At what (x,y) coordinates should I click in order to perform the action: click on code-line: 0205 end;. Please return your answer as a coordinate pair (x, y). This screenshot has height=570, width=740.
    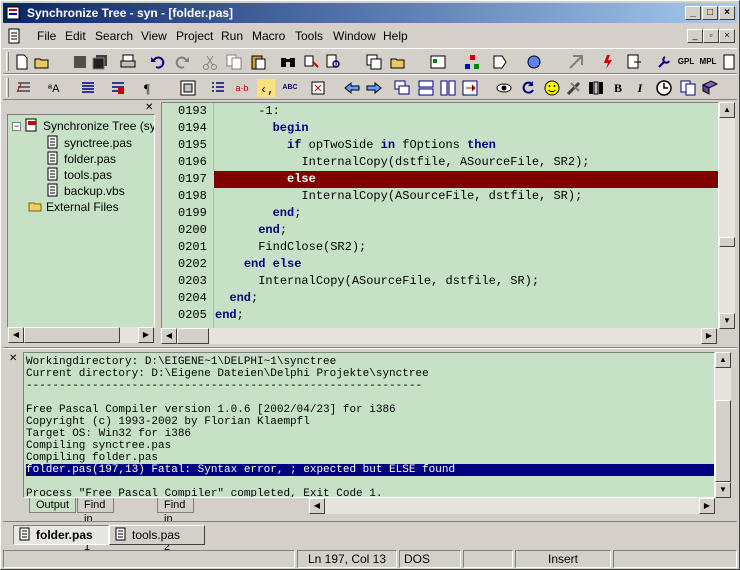
    Looking at the image, I should click on (440, 315).